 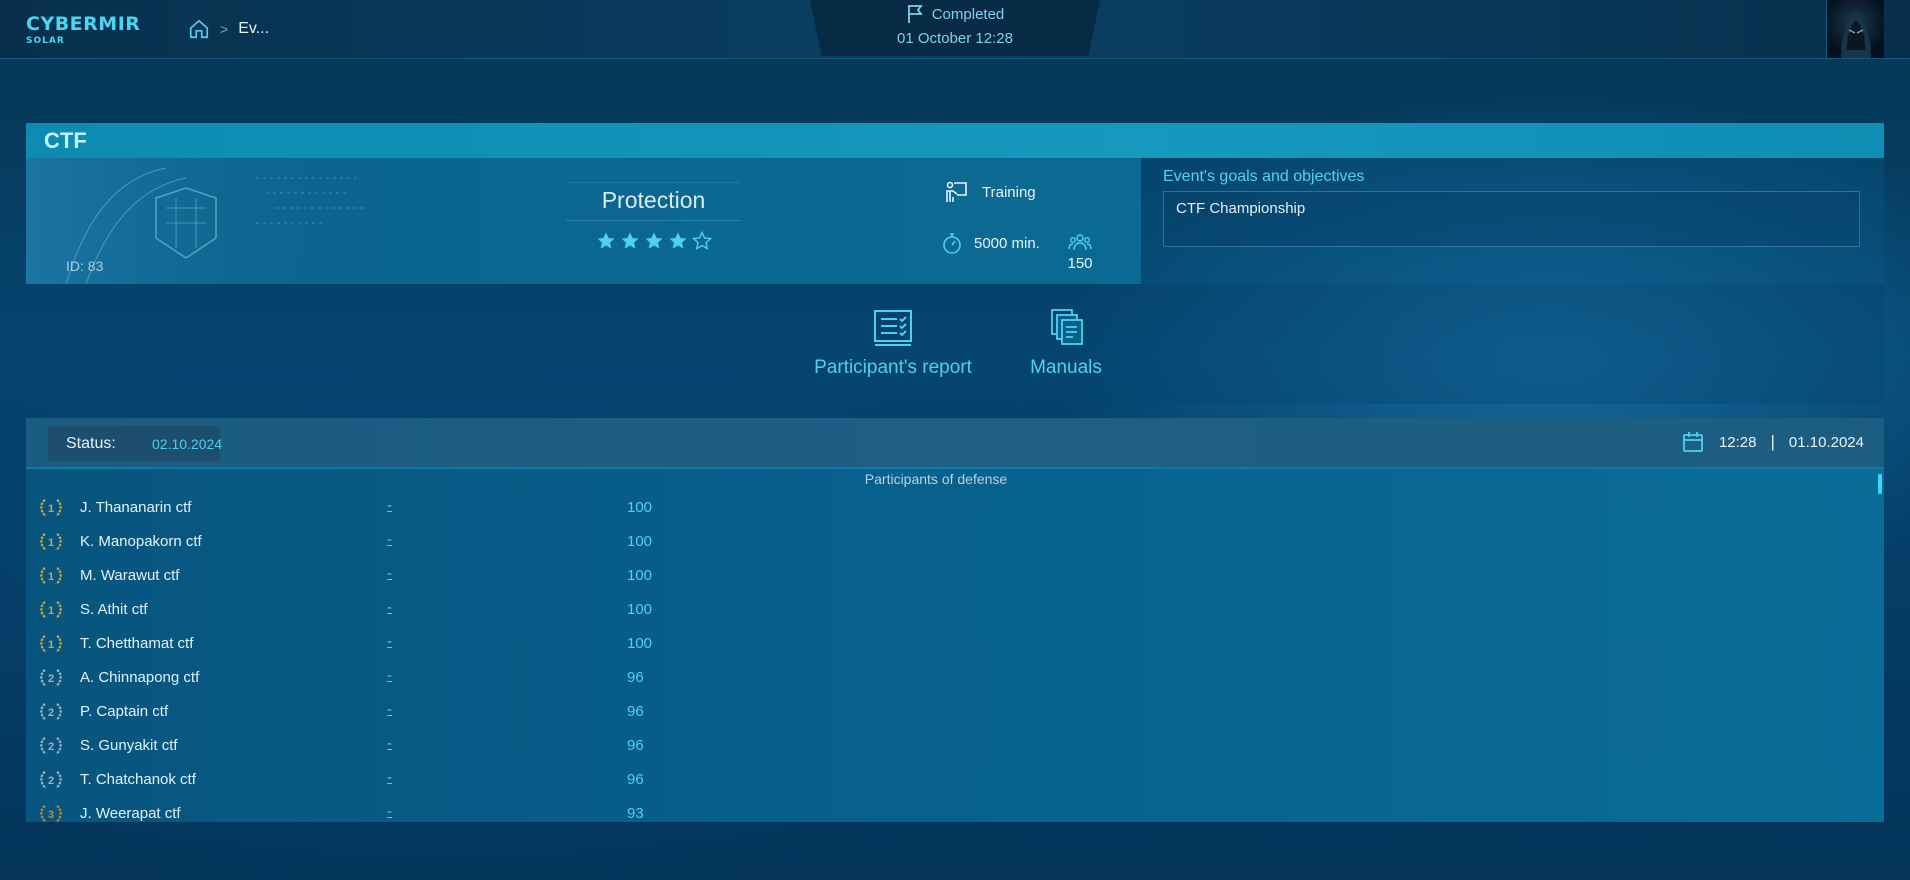 What do you see at coordinates (946, 644) in the screenshot?
I see `table-row: 1 T. Chetthamat ctf - 100` at bounding box center [946, 644].